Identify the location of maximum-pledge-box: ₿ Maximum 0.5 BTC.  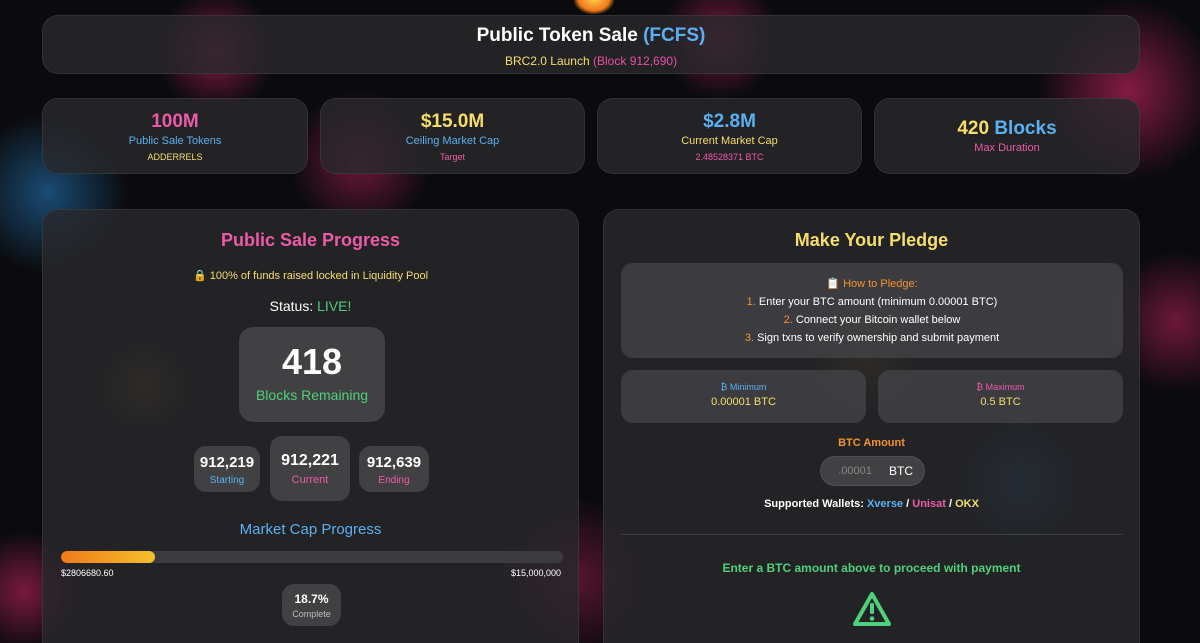
(1000, 396).